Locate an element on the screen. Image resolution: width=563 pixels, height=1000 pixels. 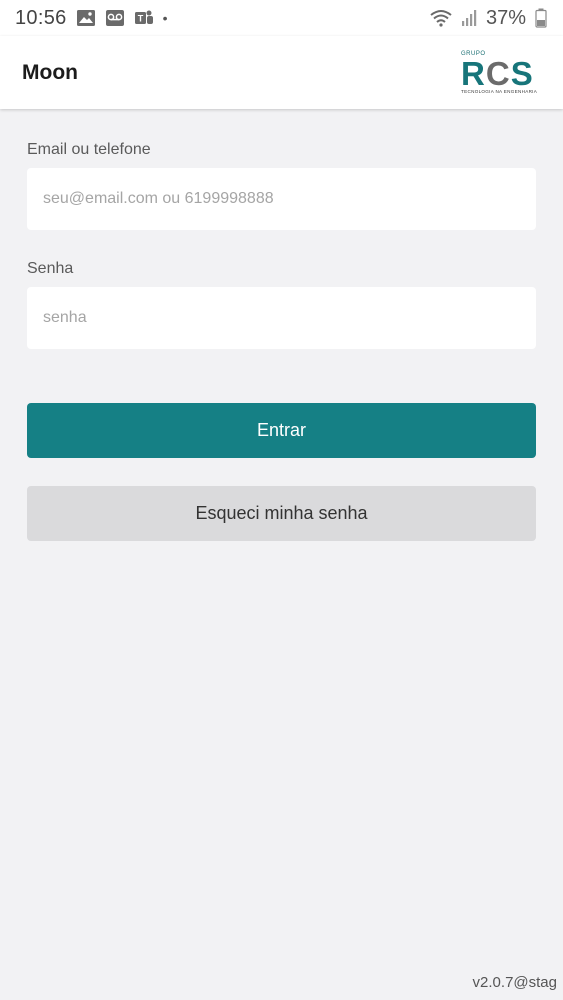
logo-wordmark: RCS is located at coordinates (497, 73).